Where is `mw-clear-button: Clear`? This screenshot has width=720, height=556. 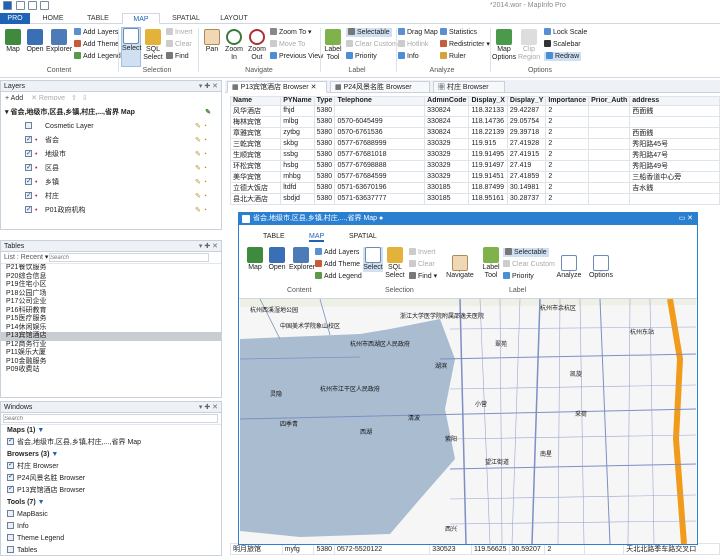
mw-clear-button: Clear is located at coordinates (422, 264).